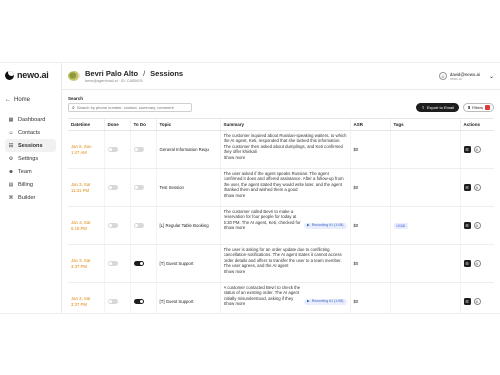  I want to click on filters-button: ⩩ Filters, so click(478, 107).